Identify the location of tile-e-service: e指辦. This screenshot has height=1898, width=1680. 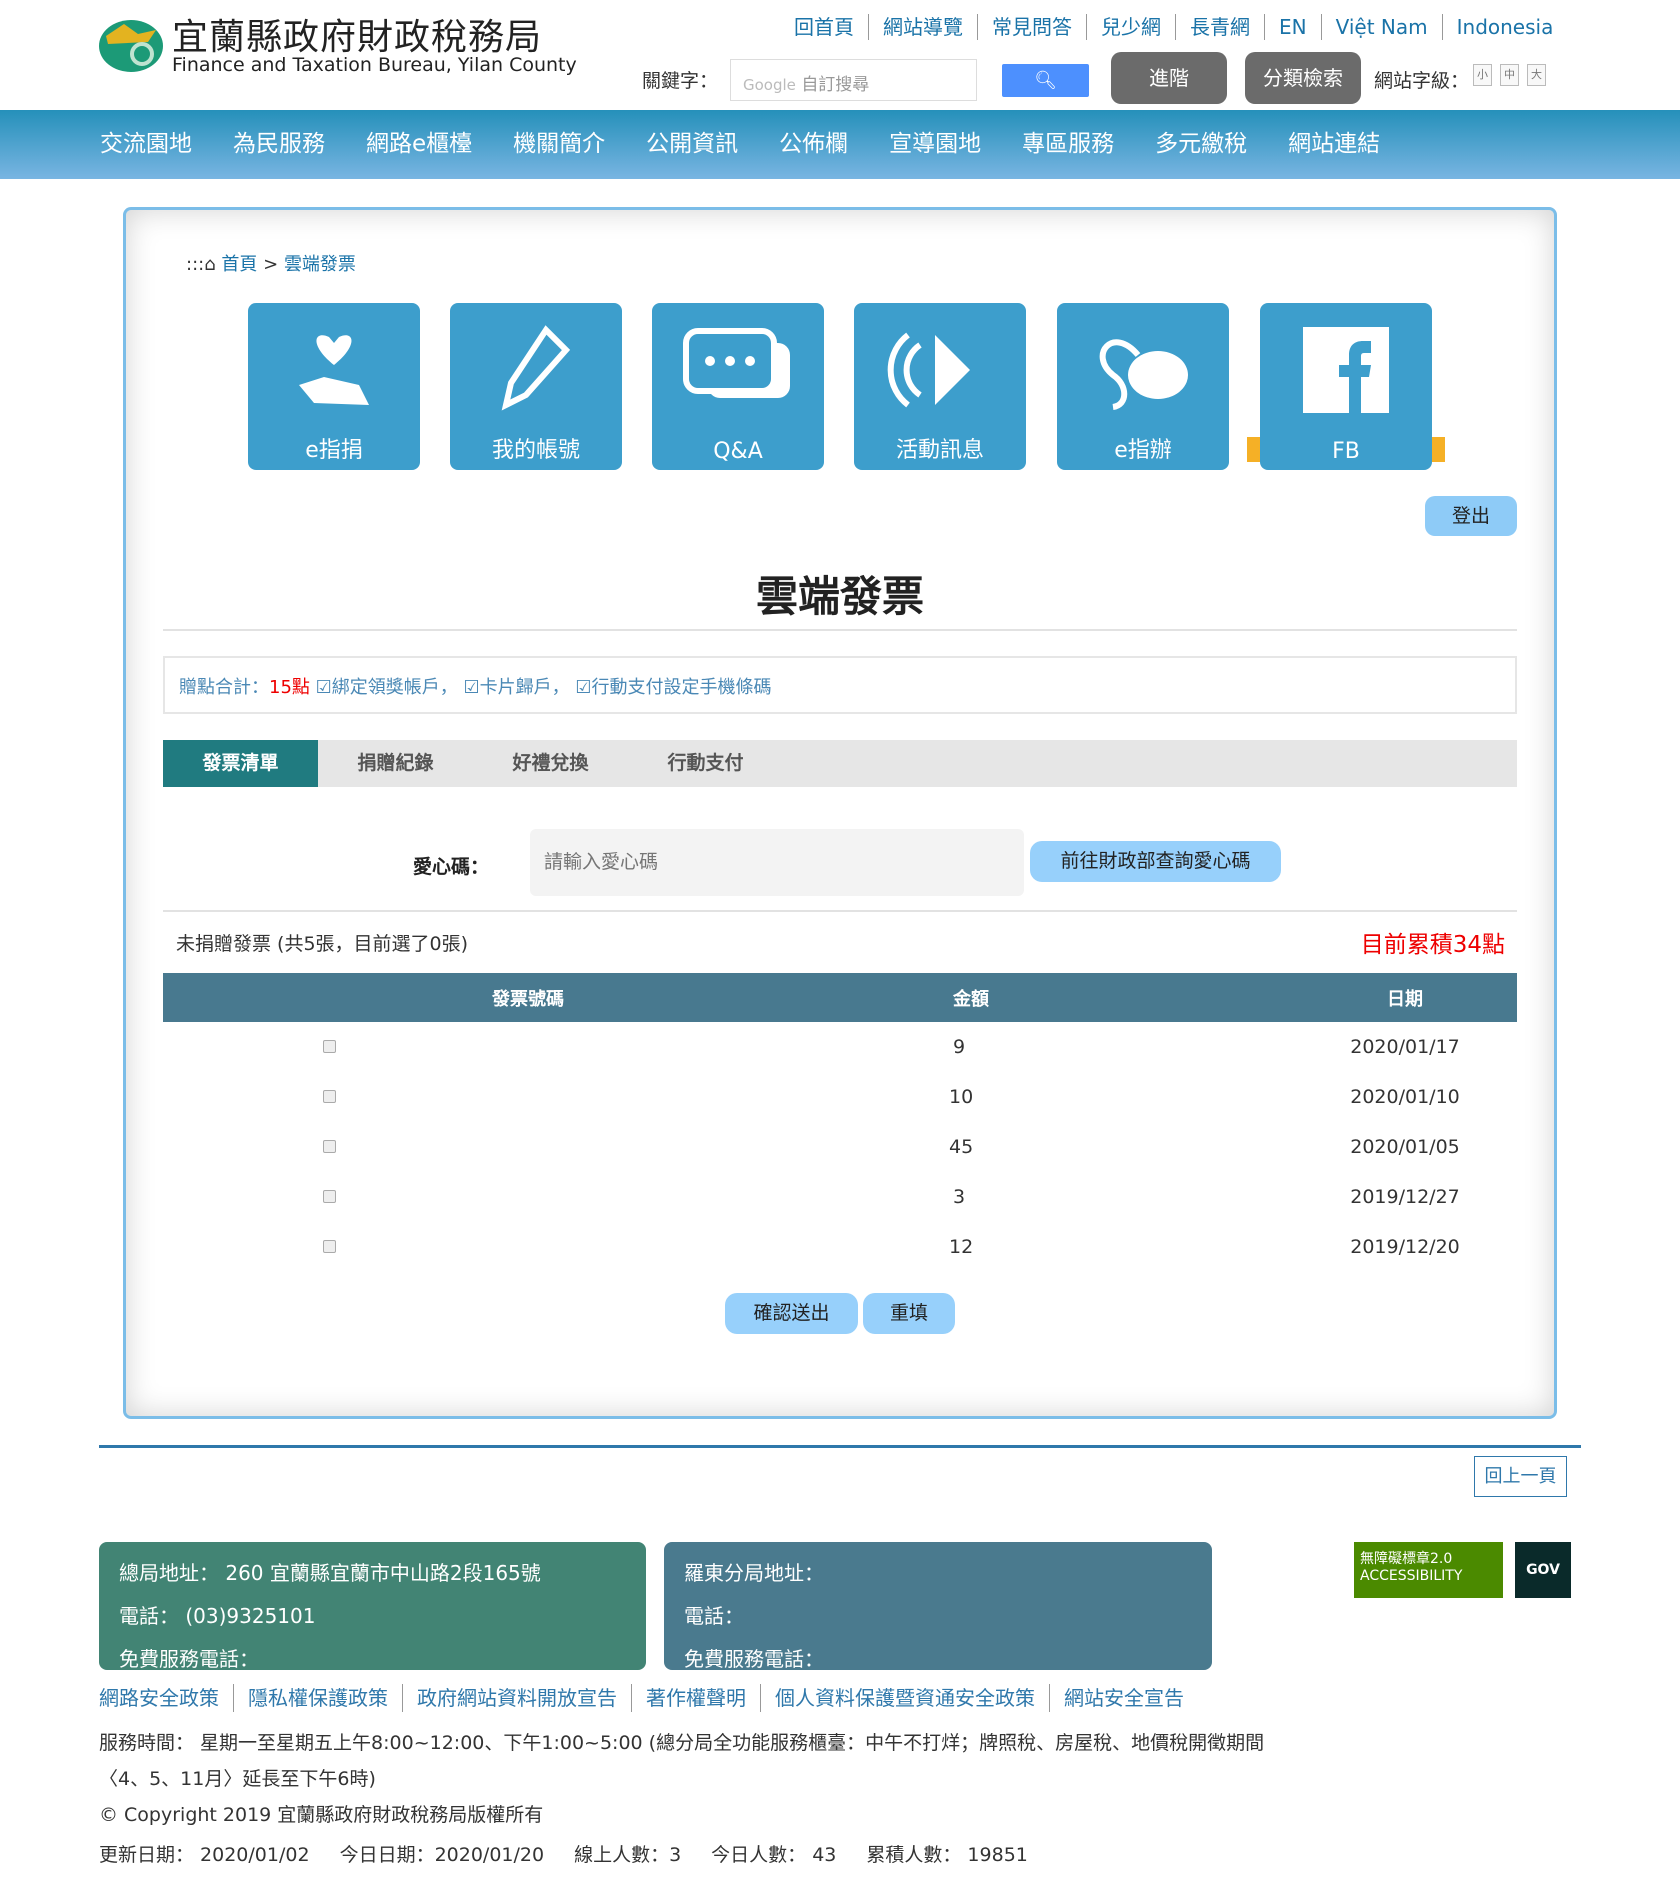
(1143, 386).